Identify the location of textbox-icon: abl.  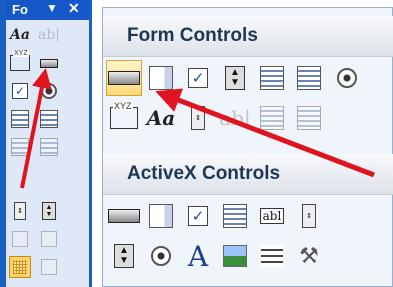
(272, 216).